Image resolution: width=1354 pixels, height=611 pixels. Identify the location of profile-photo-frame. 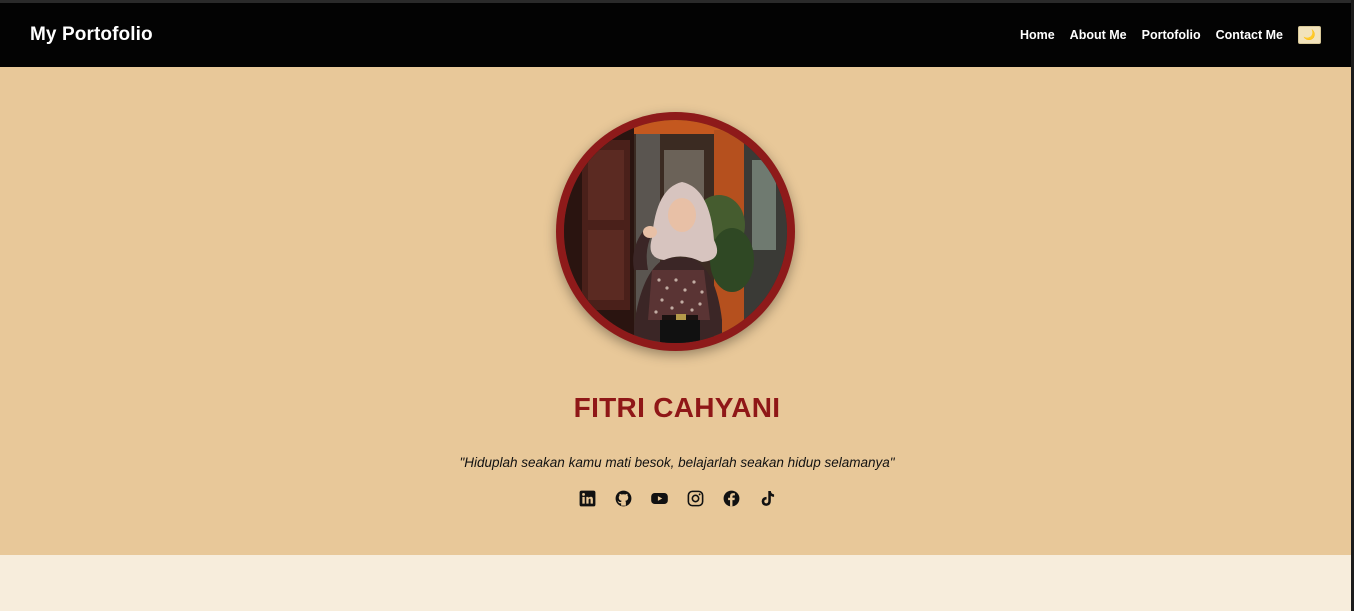
(675, 231).